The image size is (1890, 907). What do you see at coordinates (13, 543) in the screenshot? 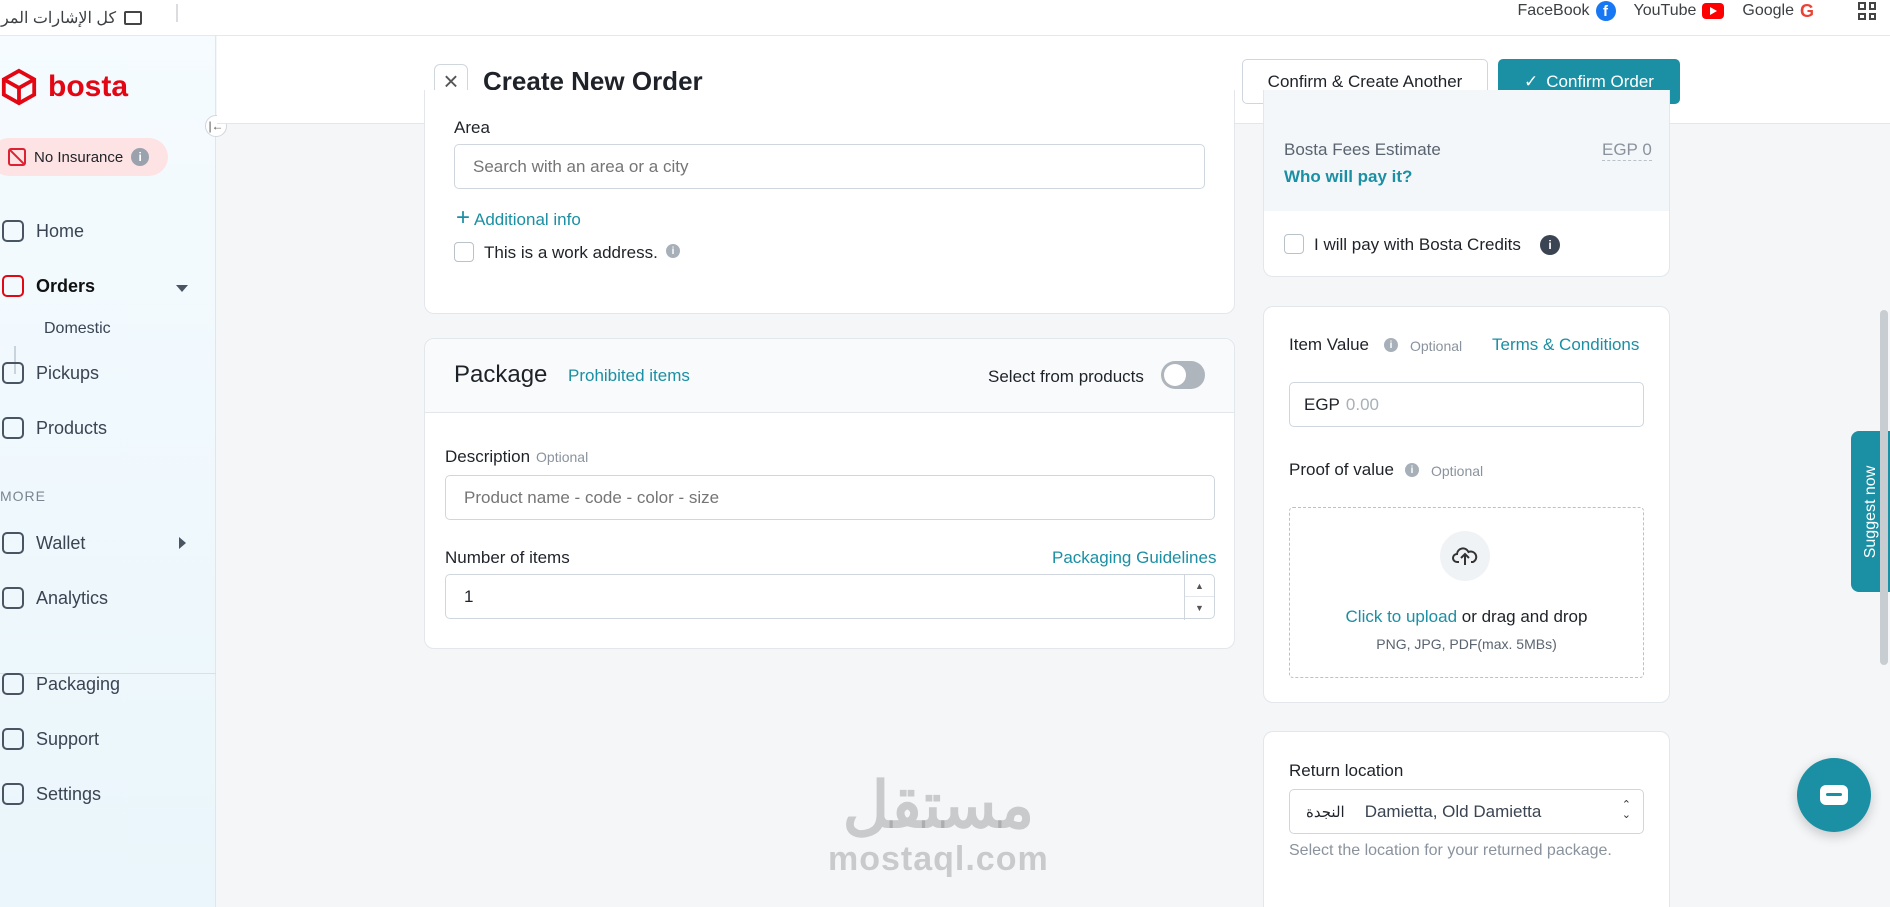
I see `wallet-icon` at bounding box center [13, 543].